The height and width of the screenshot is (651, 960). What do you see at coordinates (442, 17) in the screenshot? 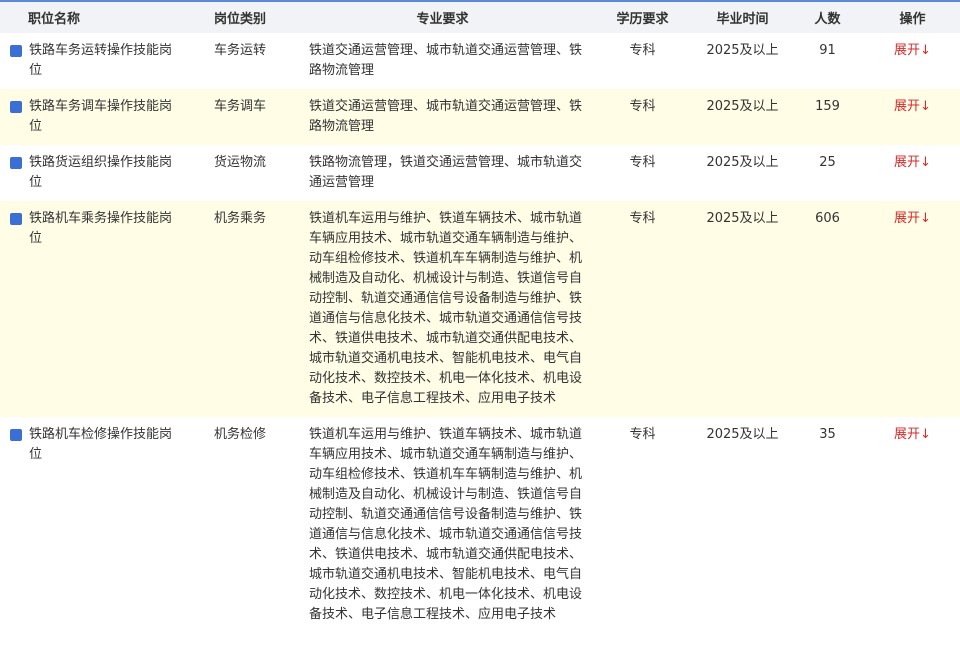
I see `header-major: 专业要求` at bounding box center [442, 17].